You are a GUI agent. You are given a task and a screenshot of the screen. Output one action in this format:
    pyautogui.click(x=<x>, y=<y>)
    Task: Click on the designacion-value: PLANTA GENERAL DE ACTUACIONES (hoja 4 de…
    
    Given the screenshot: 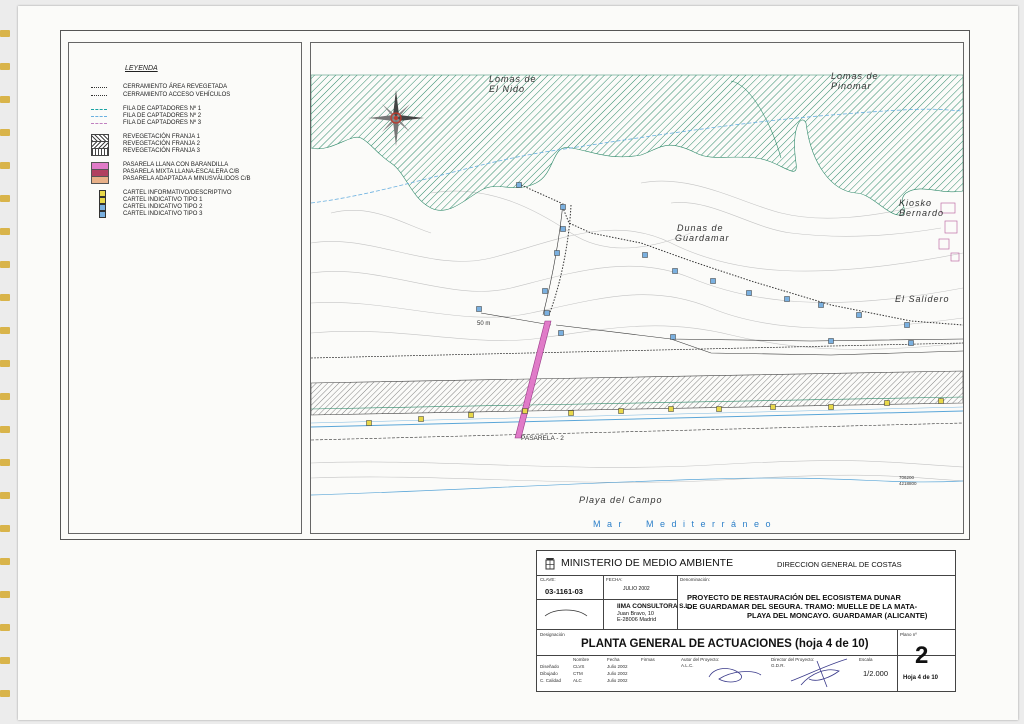 What is the action you would take?
    pyautogui.click(x=725, y=644)
    